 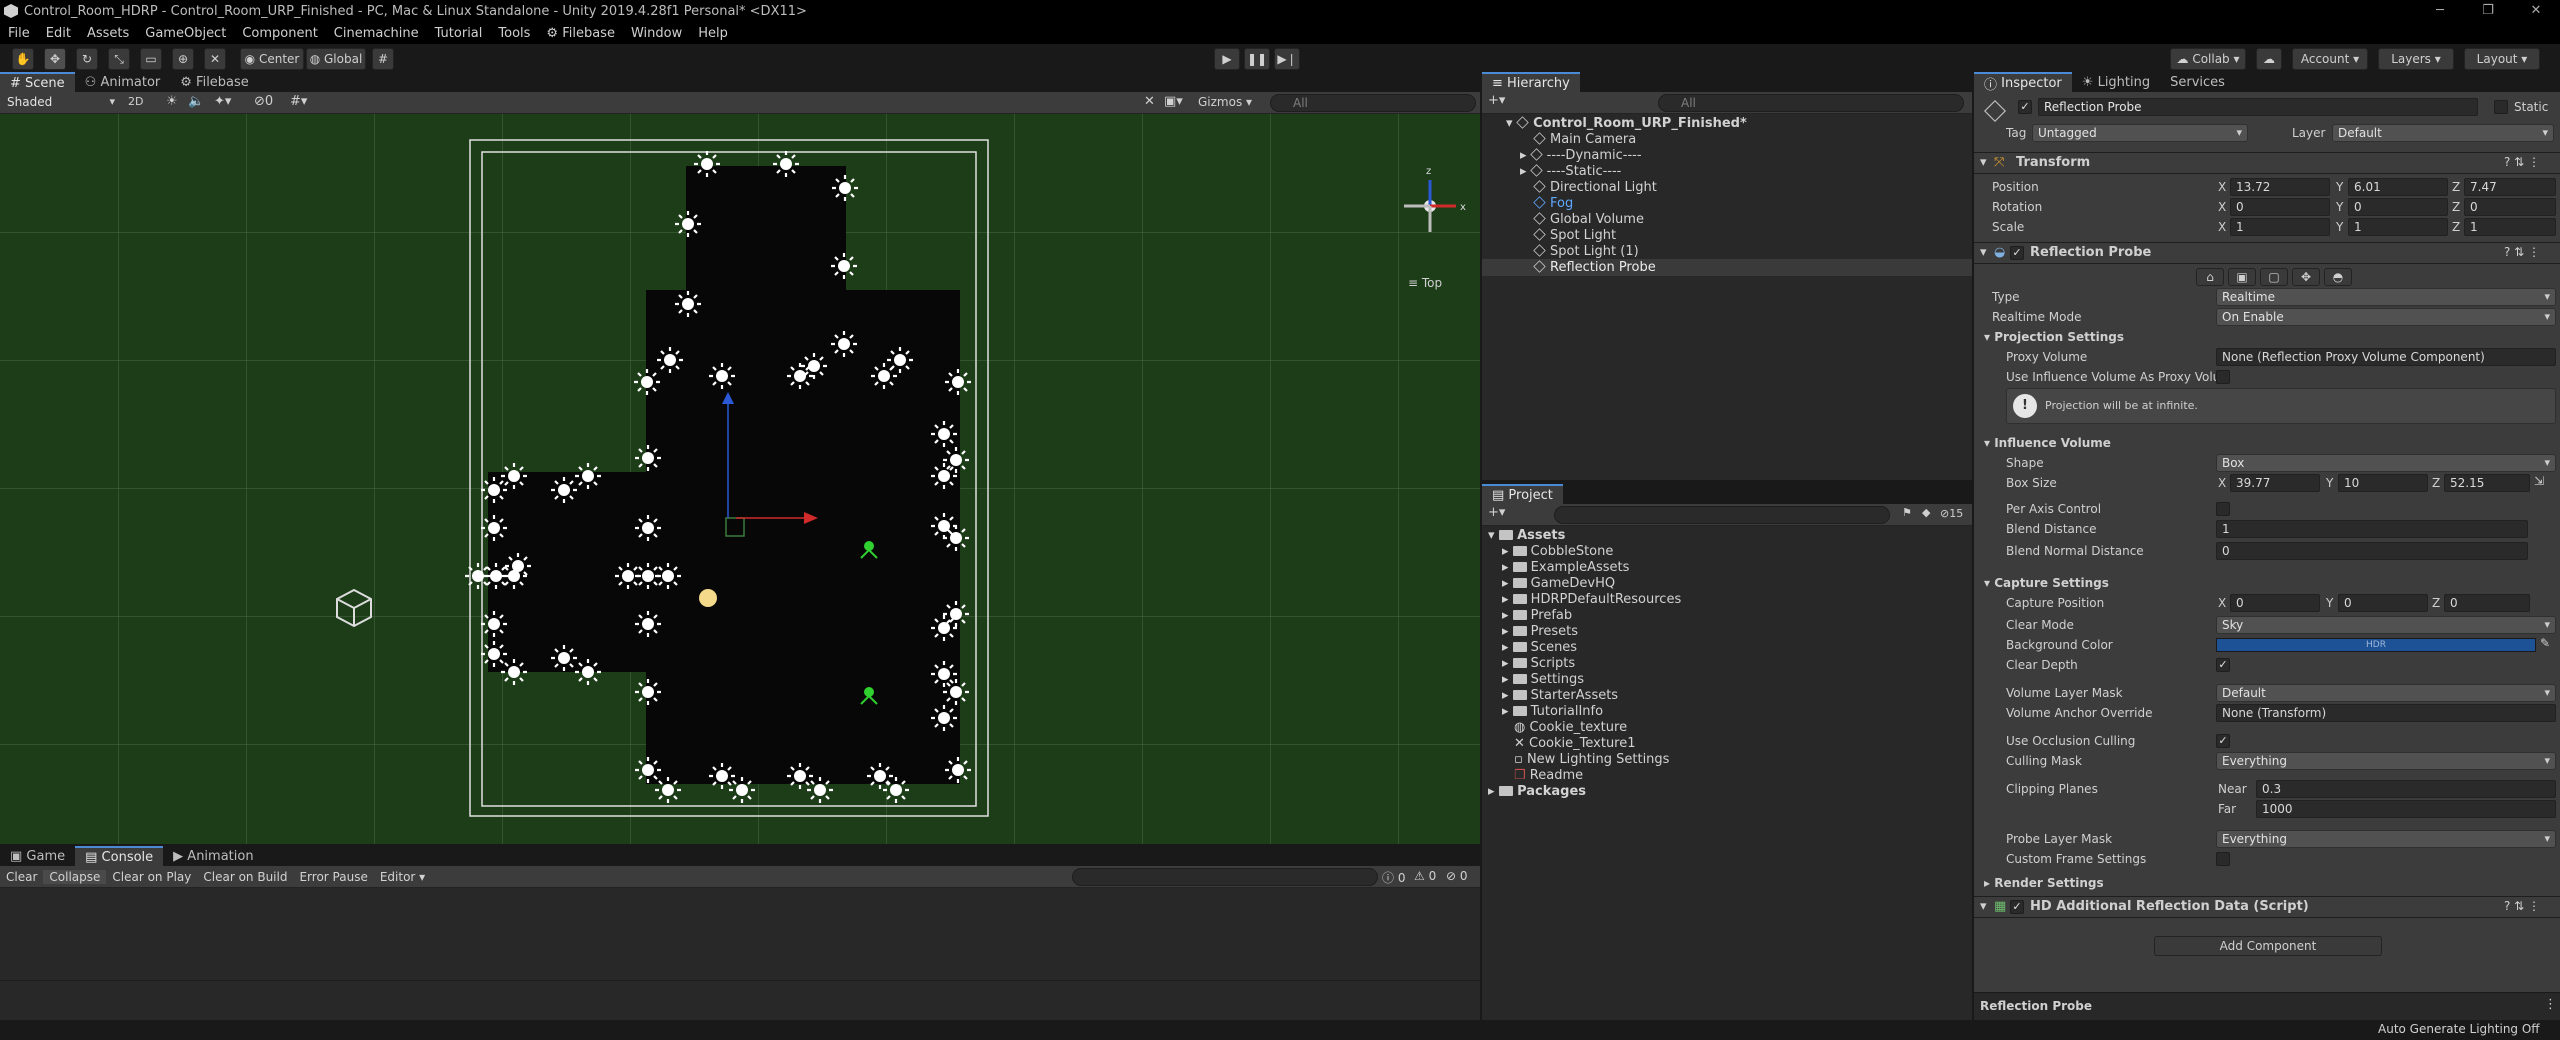 What do you see at coordinates (1540, 632) in the screenshot?
I see `folder-presets: ▸ Presets` at bounding box center [1540, 632].